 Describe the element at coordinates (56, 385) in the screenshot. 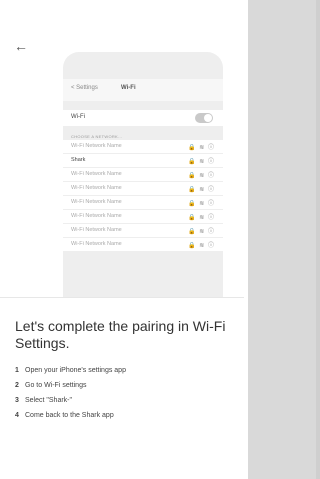

I see `step-text: Go to Wi-Fi settings` at that location.